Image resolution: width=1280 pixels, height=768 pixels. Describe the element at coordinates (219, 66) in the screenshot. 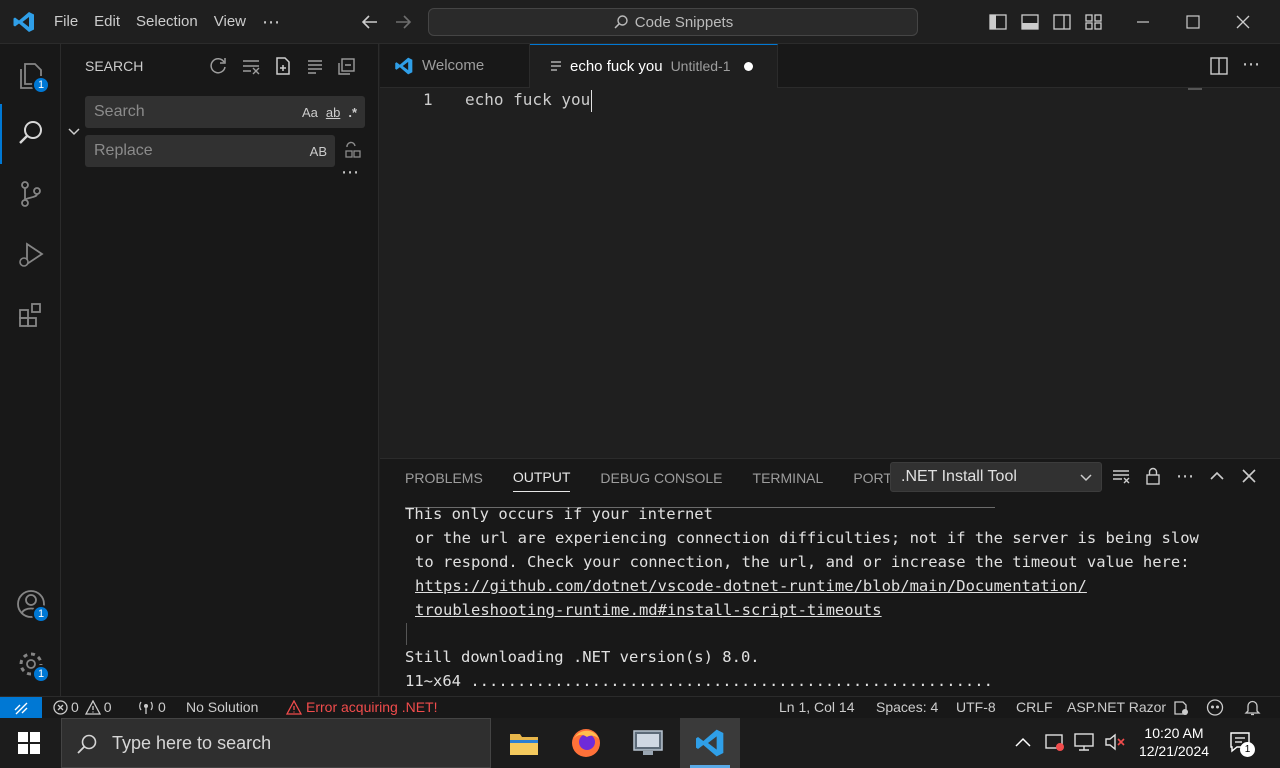

I see `refresh-icon` at that location.